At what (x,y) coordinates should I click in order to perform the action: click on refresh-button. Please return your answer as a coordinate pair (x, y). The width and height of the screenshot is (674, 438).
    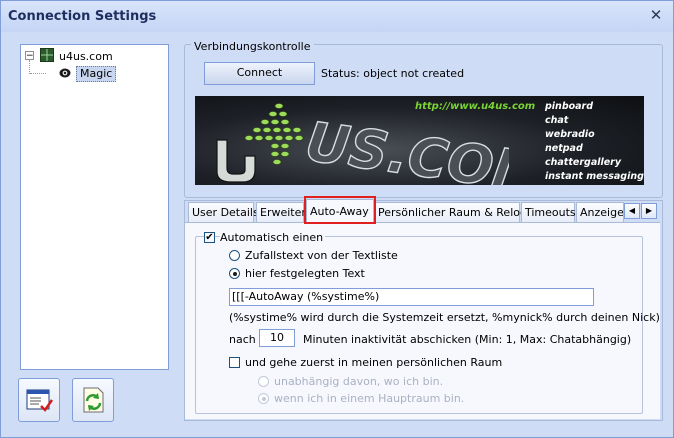
    Looking at the image, I should click on (93, 400).